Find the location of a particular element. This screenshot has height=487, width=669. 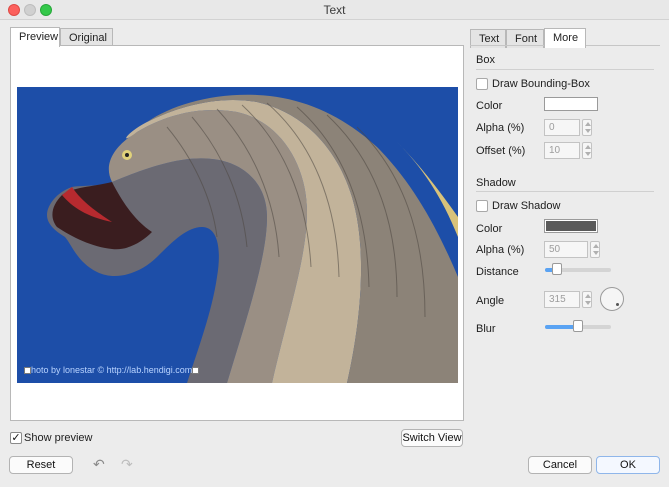

ok-button: OK is located at coordinates (628, 465).